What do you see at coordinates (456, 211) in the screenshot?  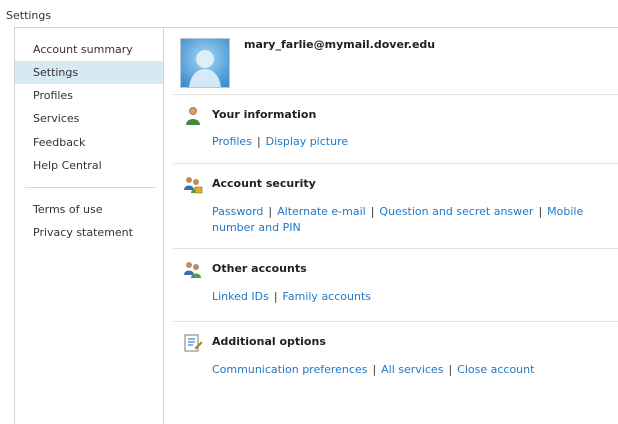 I see `link-question-and-secret-answer: Question and secret answer` at bounding box center [456, 211].